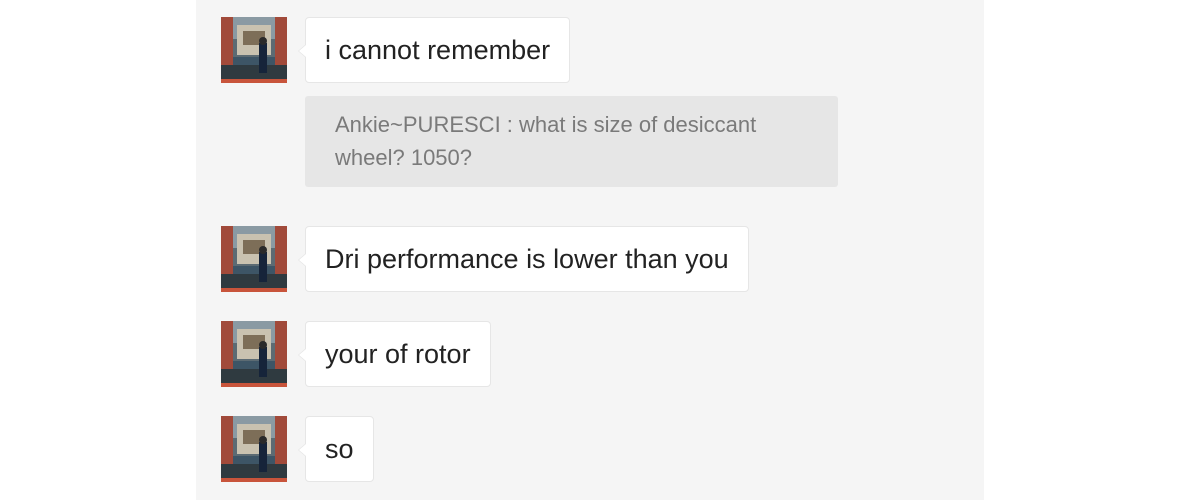 The width and height of the screenshot is (1180, 500). What do you see at coordinates (339, 449) in the screenshot?
I see `message-text: so` at bounding box center [339, 449].